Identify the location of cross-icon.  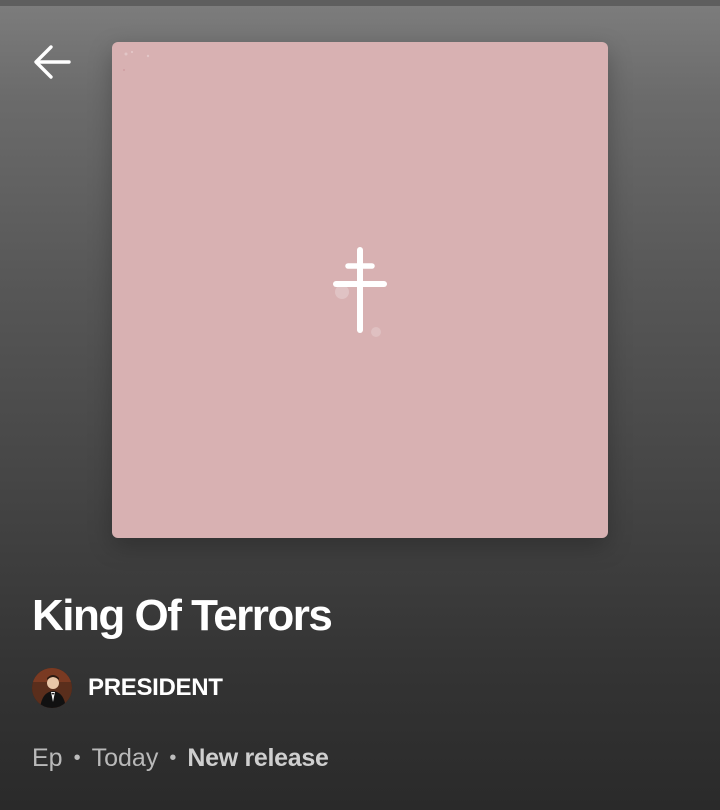
(360, 292).